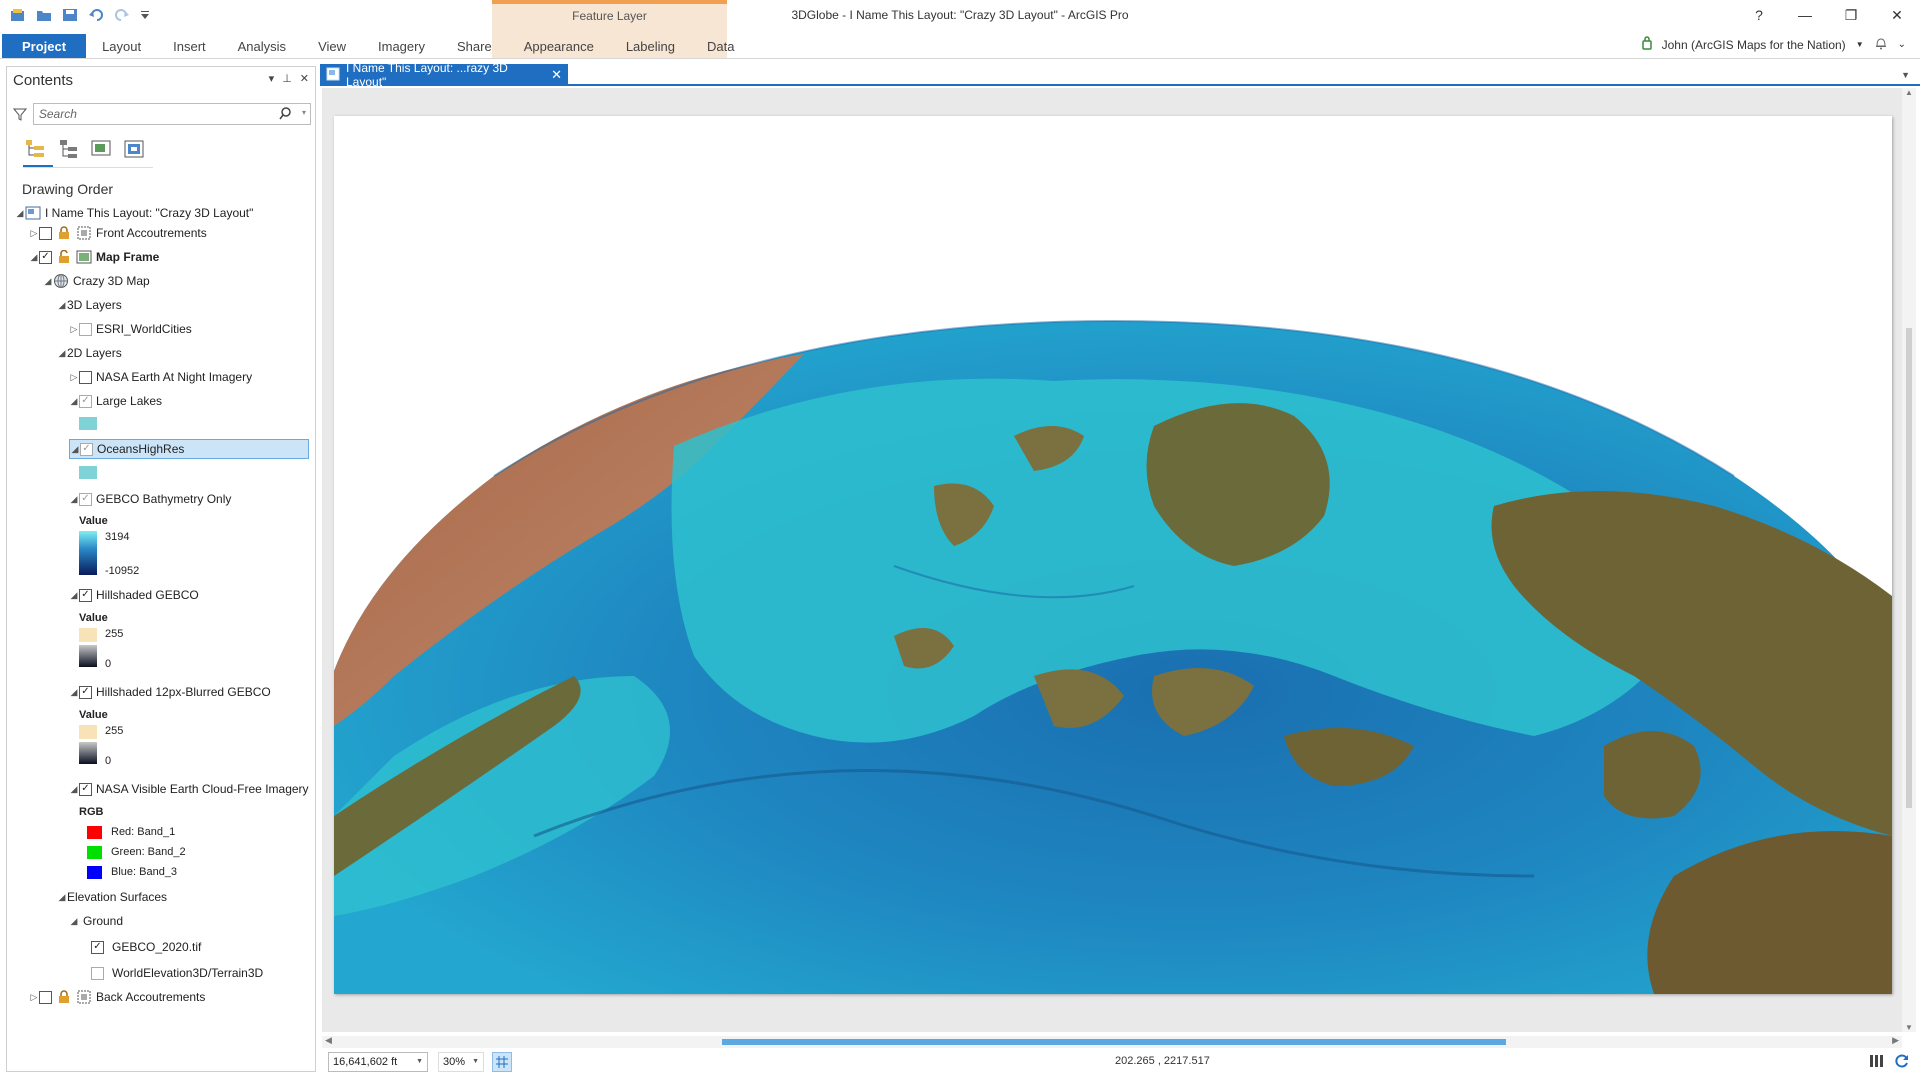 This screenshot has height=1080, width=1920. I want to click on tab-labeling: Labeling, so click(650, 46).